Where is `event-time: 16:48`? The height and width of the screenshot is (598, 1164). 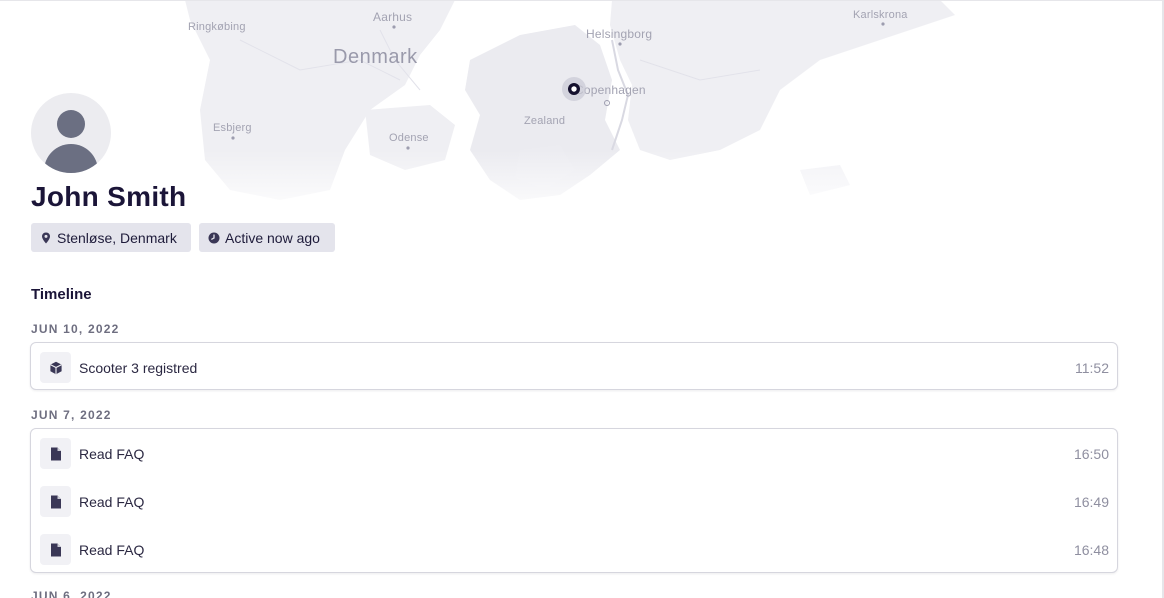
event-time: 16:48 is located at coordinates (1091, 550).